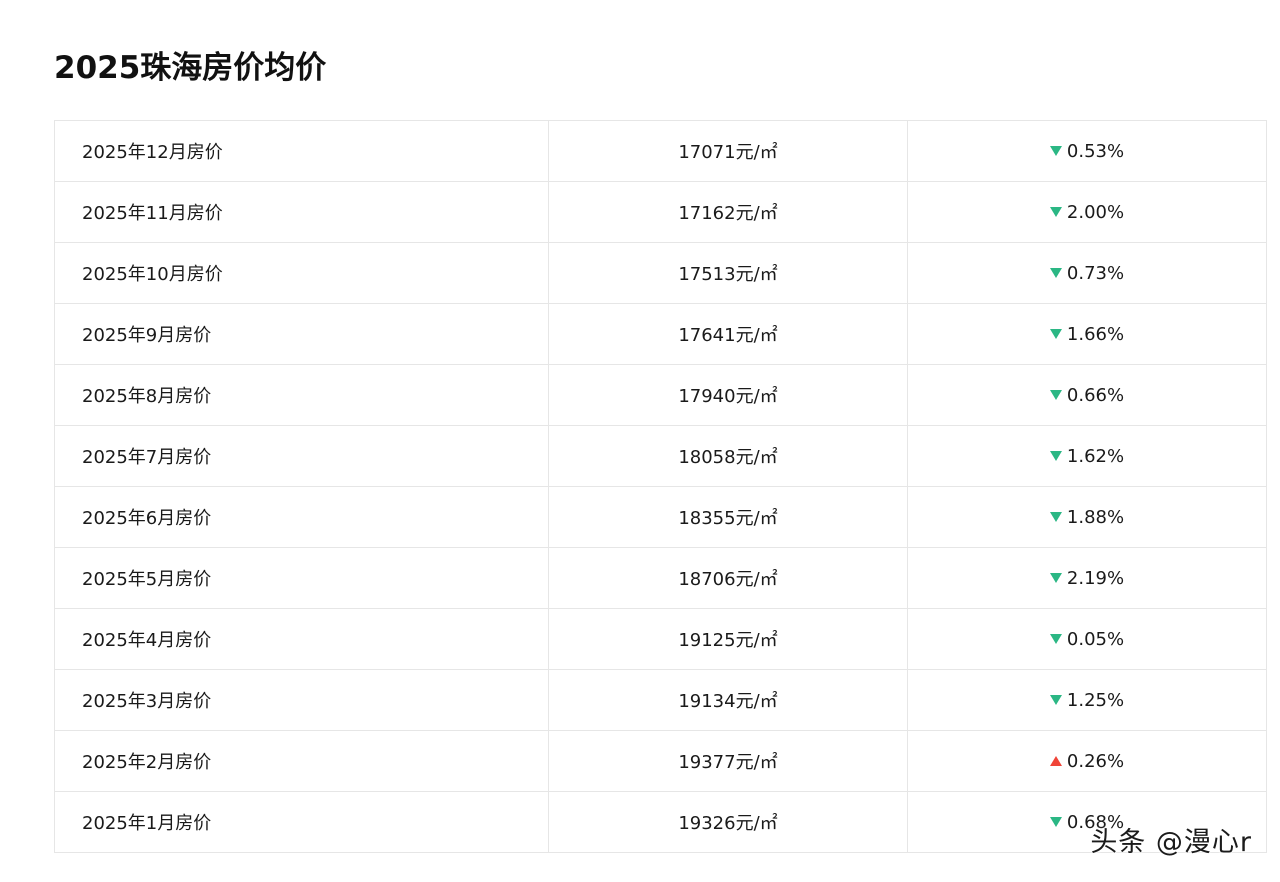  Describe the element at coordinates (728, 334) in the screenshot. I see `price-cell: 17641元/㎡` at that location.